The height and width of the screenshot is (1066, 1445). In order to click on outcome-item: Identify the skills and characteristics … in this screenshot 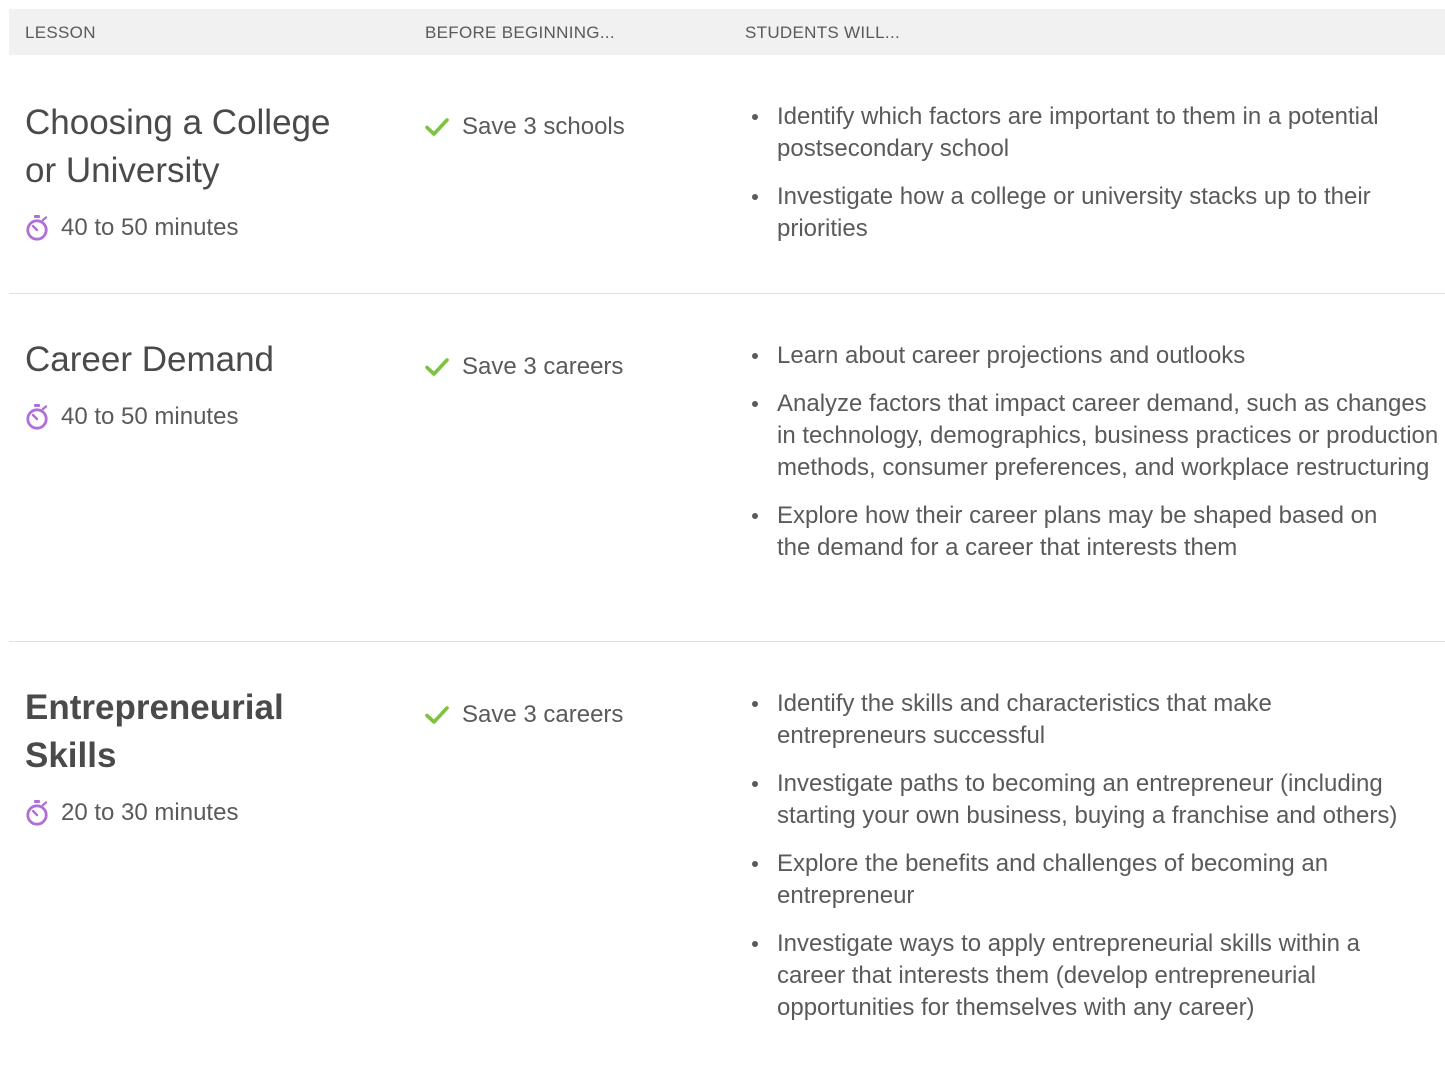, I will do `click(1061, 720)`.